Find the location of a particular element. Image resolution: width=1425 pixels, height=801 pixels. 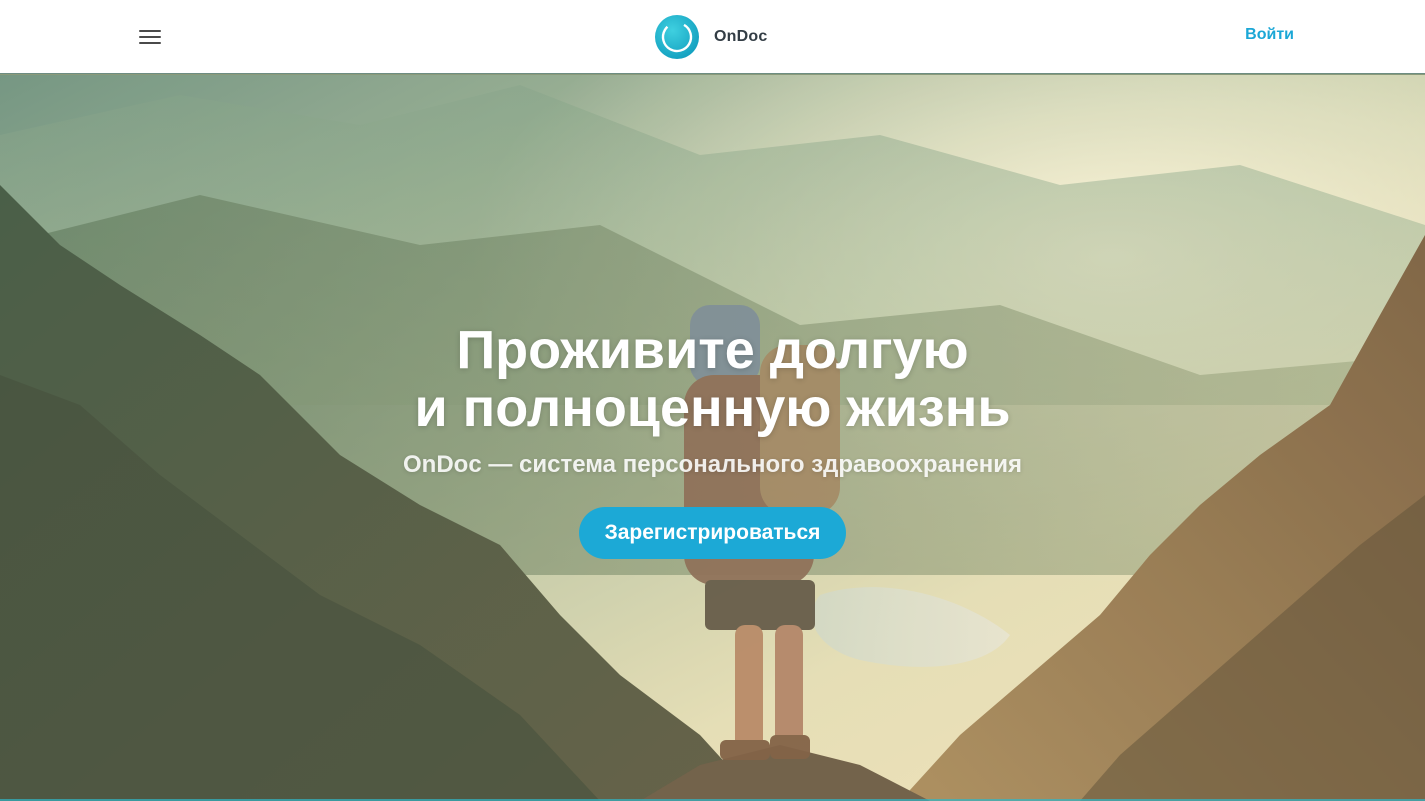

hamburger-menu-icon is located at coordinates (150, 37).